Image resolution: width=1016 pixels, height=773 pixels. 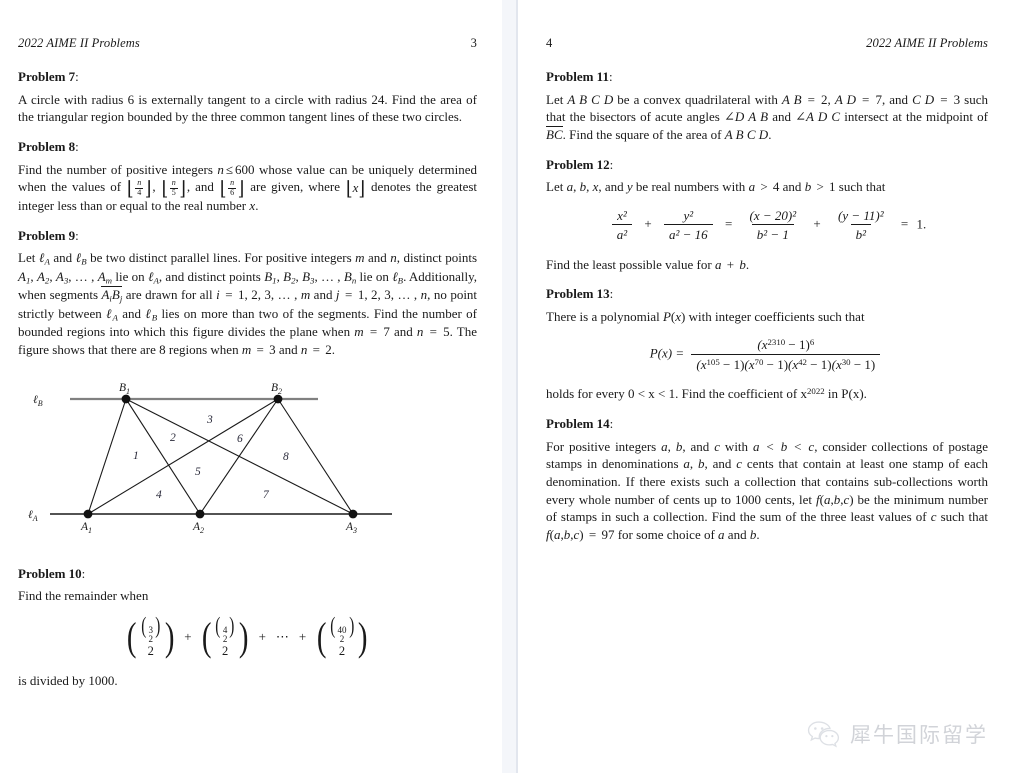 I want to click on bound-600: 600, so click(x=245, y=169).